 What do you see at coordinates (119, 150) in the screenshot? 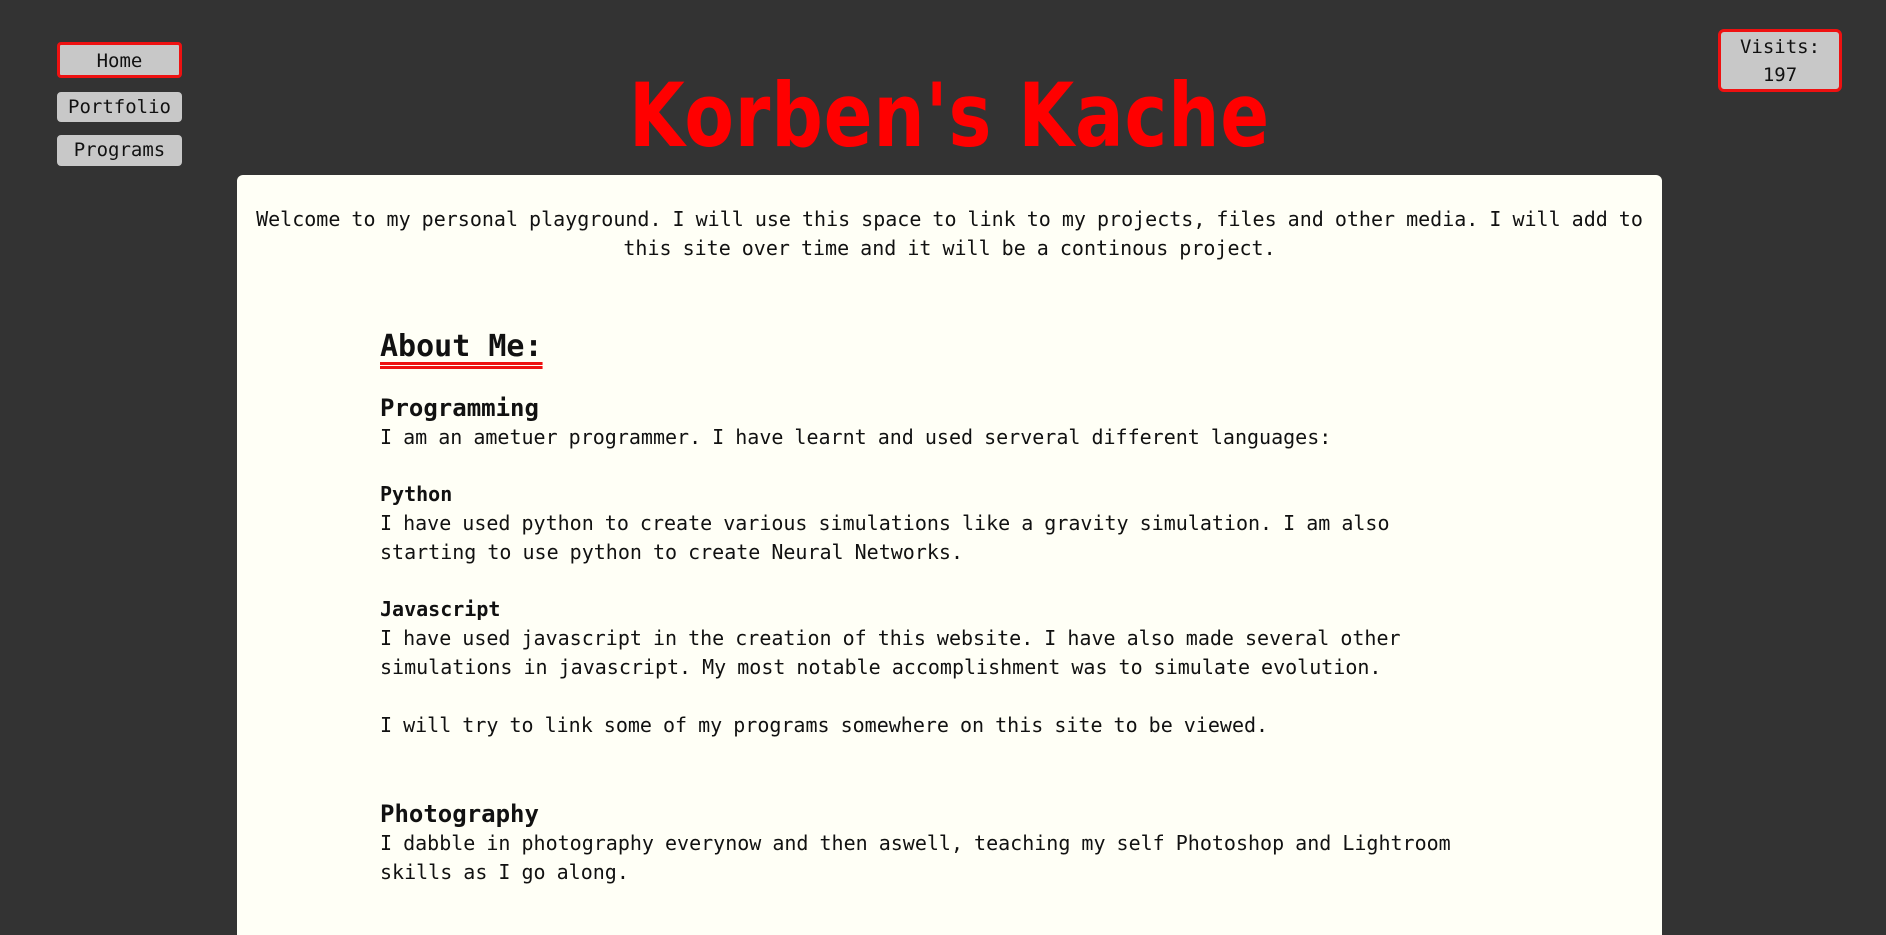
I see `programs-button: Programs` at bounding box center [119, 150].